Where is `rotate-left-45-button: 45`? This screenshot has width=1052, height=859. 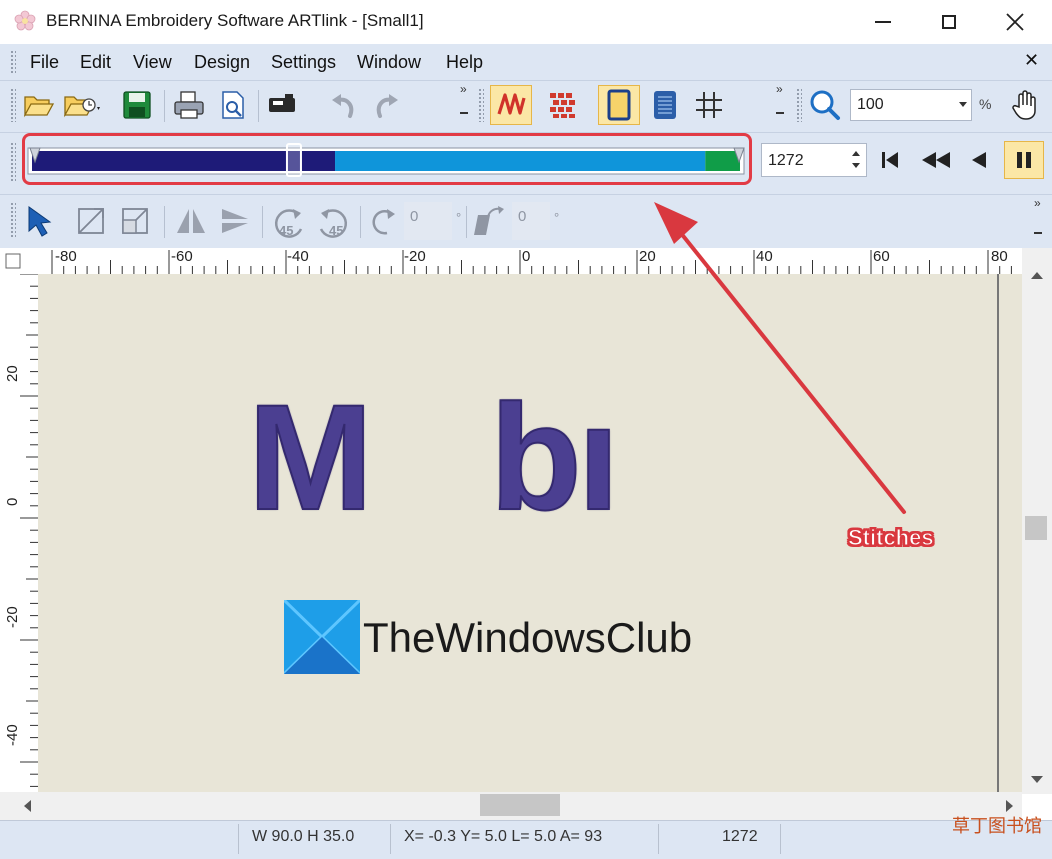 rotate-left-45-button: 45 is located at coordinates (288, 222).